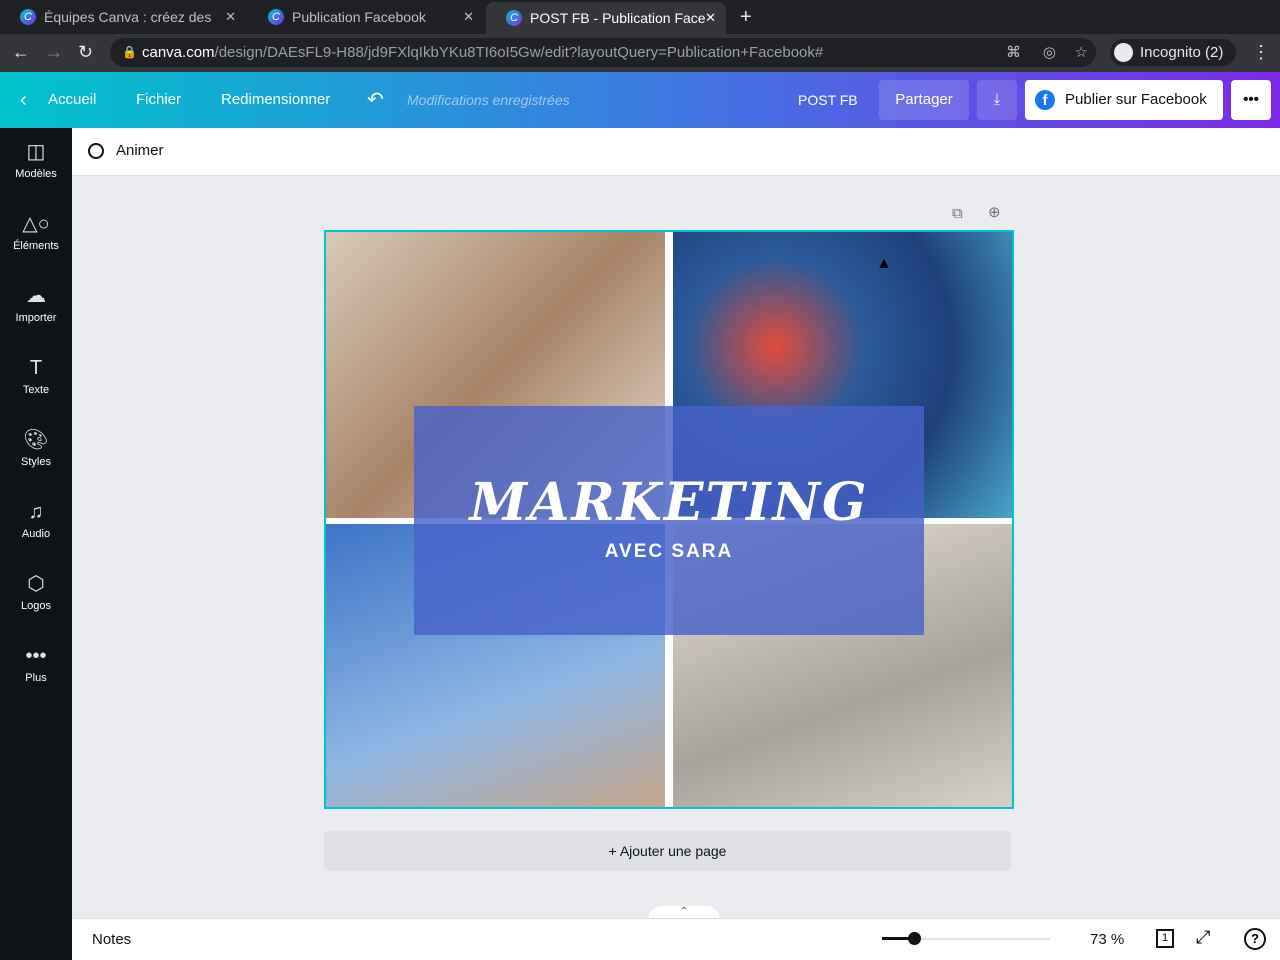 The width and height of the screenshot is (1280, 960). Describe the element at coordinates (36, 524) in the screenshot. I see `sidebar-item-audio: ♫ Audio` at that location.